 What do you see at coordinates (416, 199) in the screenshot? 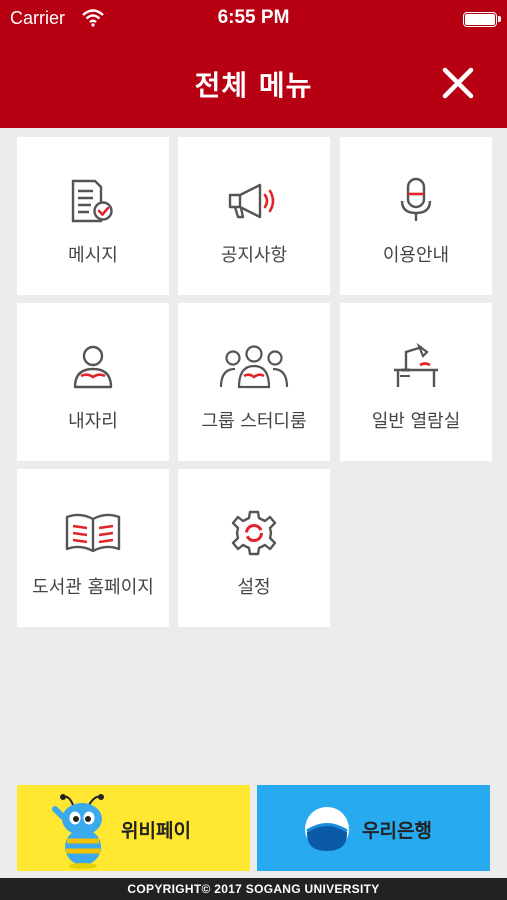
I see `microphone-icon` at bounding box center [416, 199].